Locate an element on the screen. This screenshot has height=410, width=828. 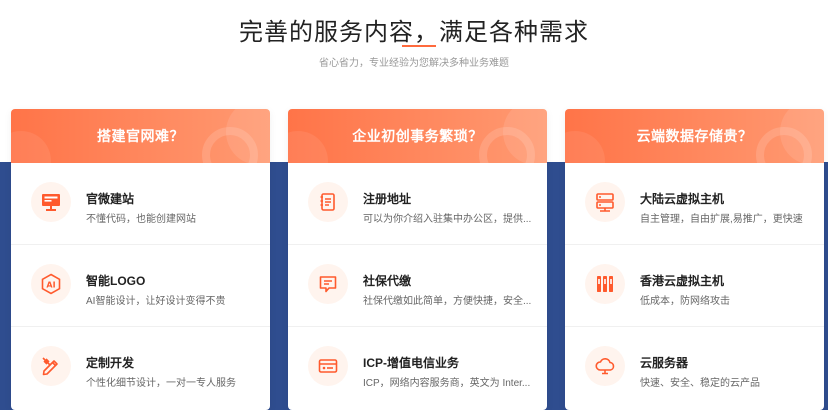
document-list-icon is located at coordinates (328, 202).